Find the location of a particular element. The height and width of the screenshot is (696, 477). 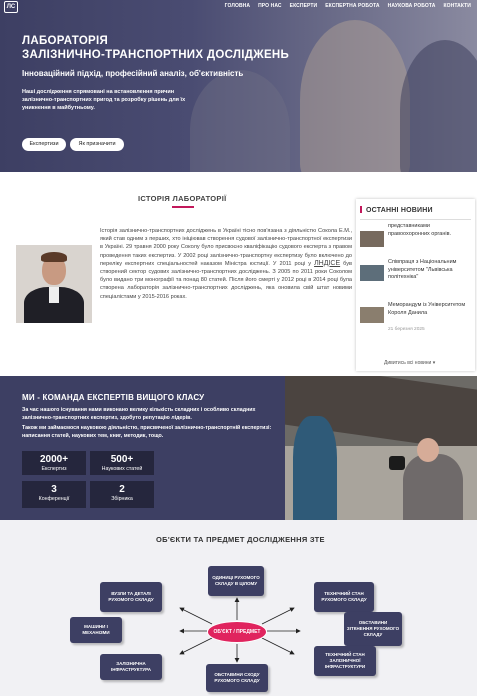

stat-card: 3 Конференції is located at coordinates (54, 494).